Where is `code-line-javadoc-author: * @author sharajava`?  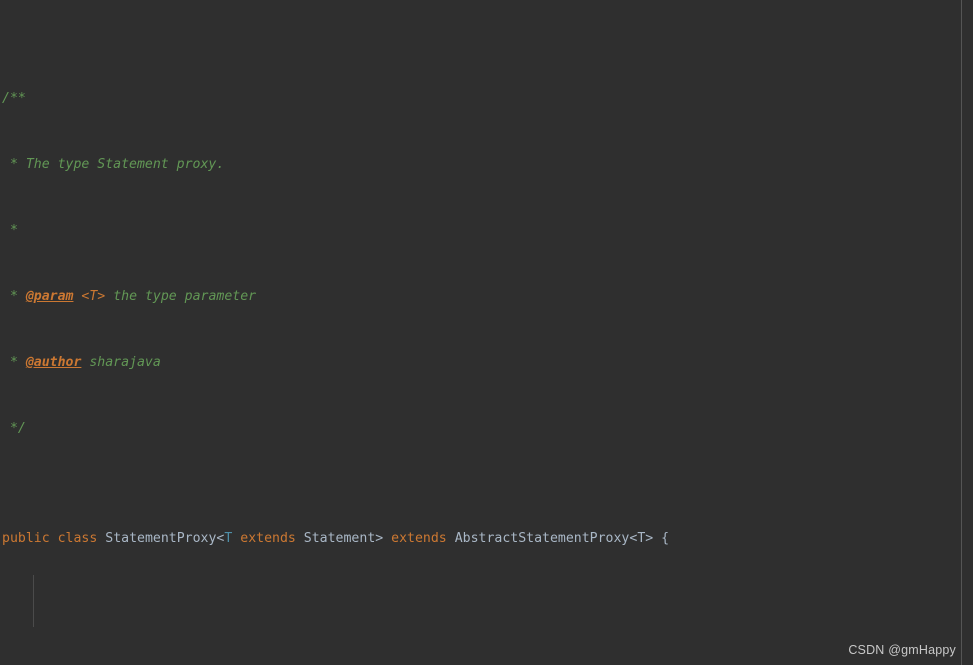 code-line-javadoc-author: * @author sharajava is located at coordinates (486, 363).